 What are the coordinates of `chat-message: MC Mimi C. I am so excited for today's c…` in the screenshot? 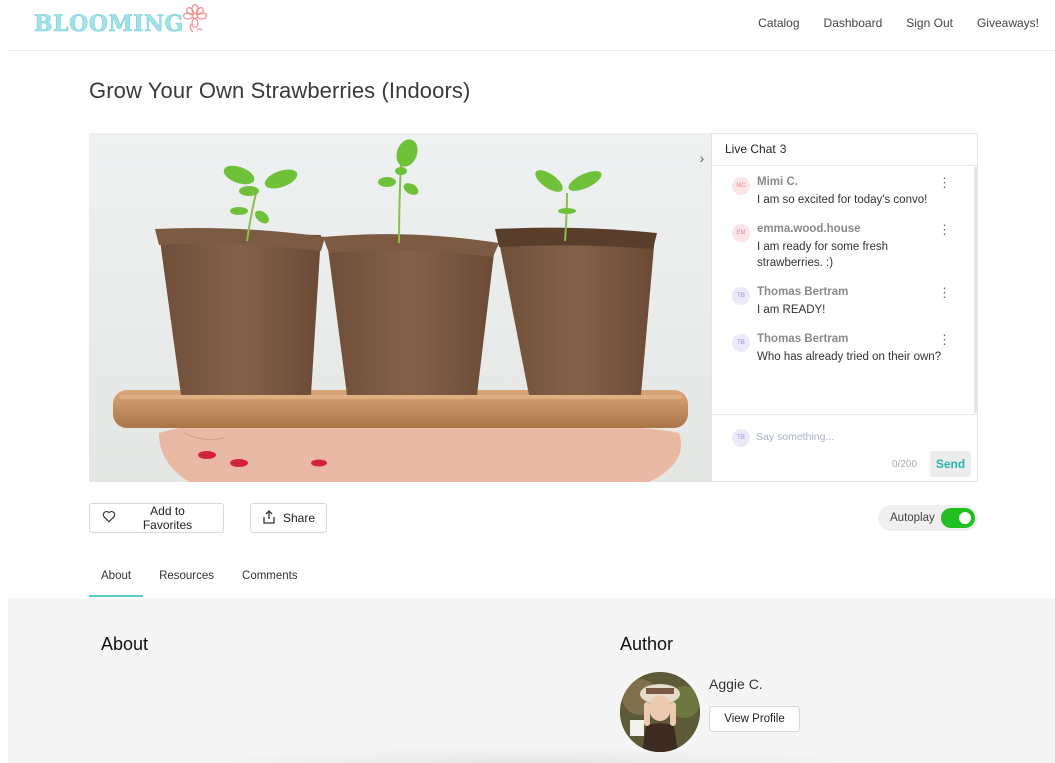 It's located at (843, 190).